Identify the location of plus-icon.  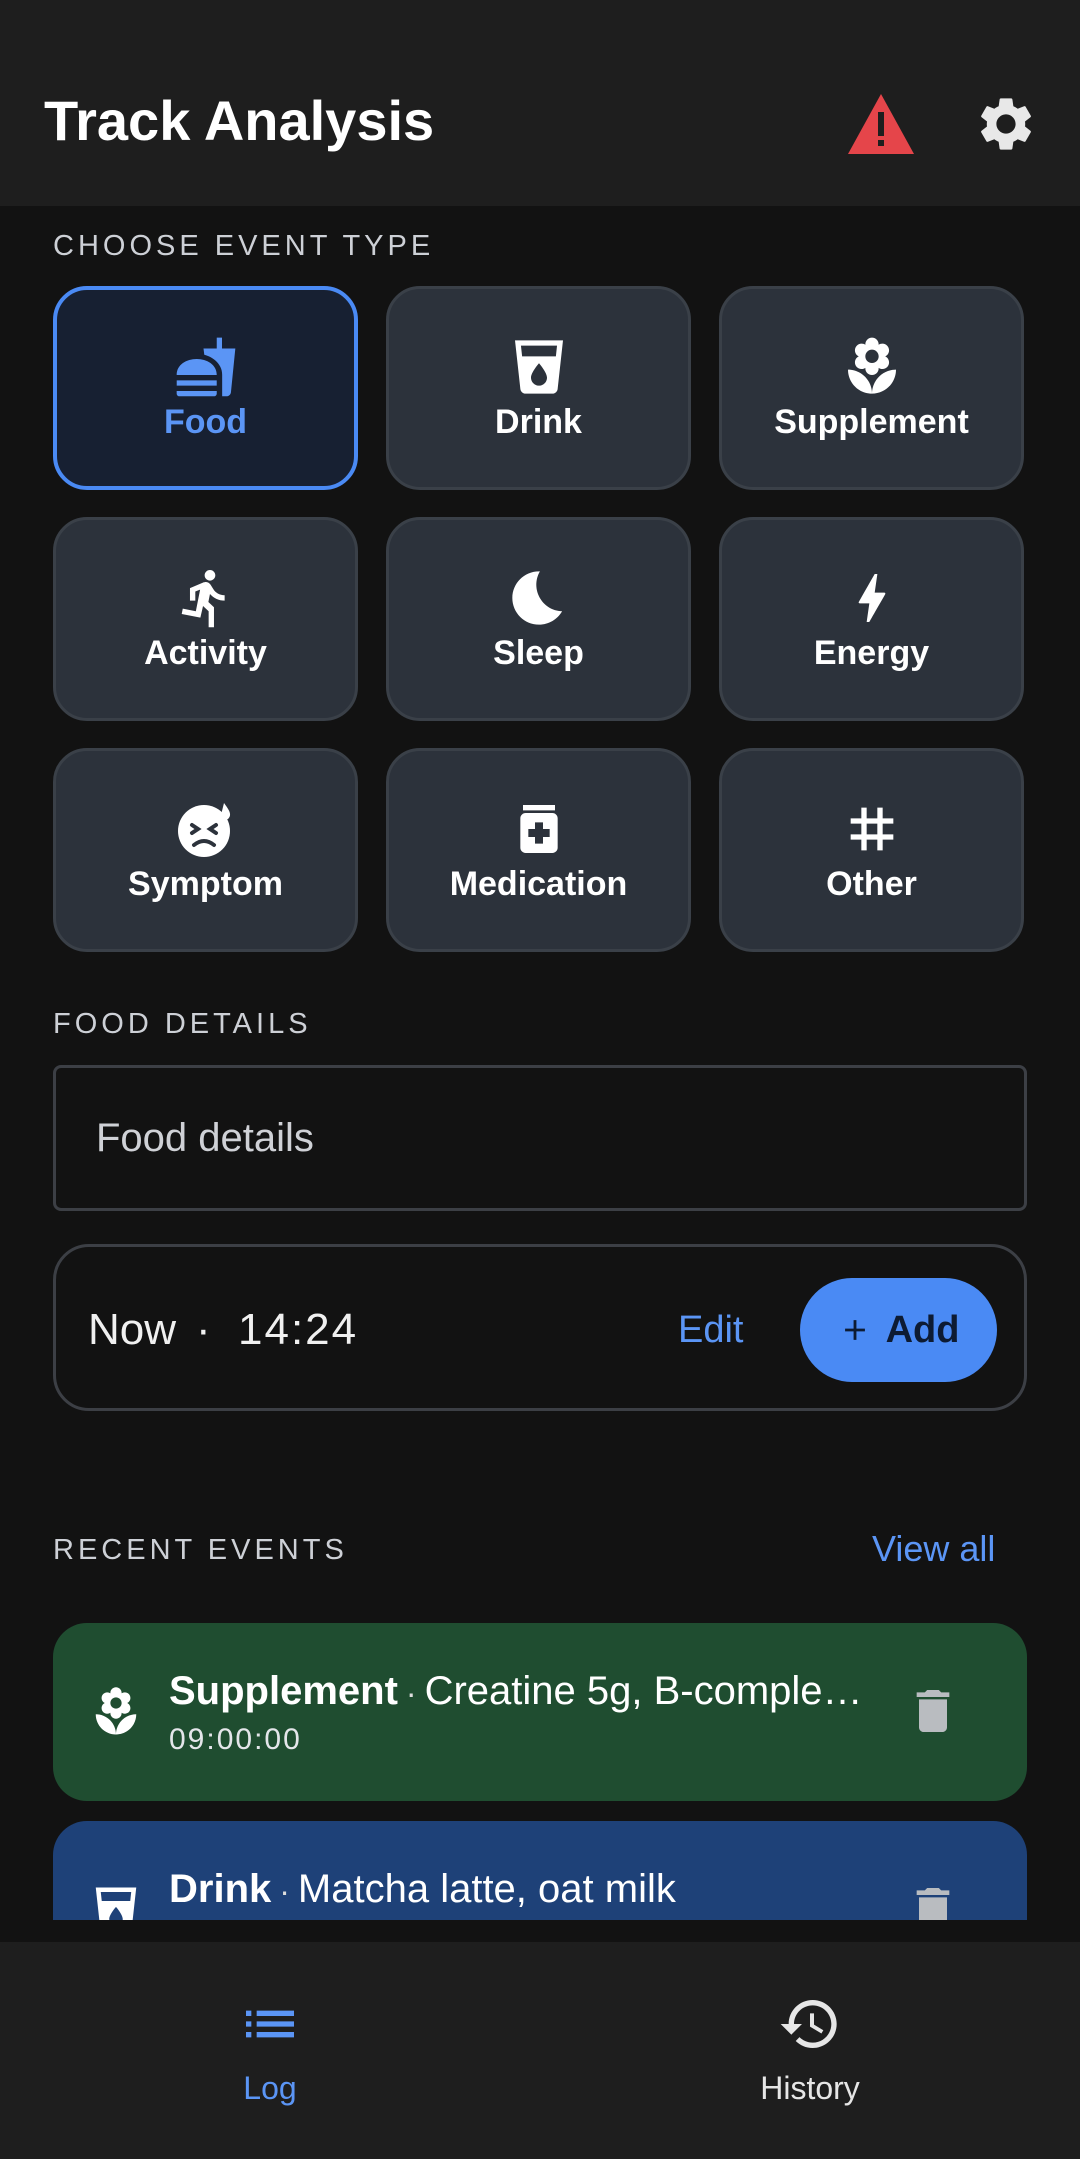
(854, 1330).